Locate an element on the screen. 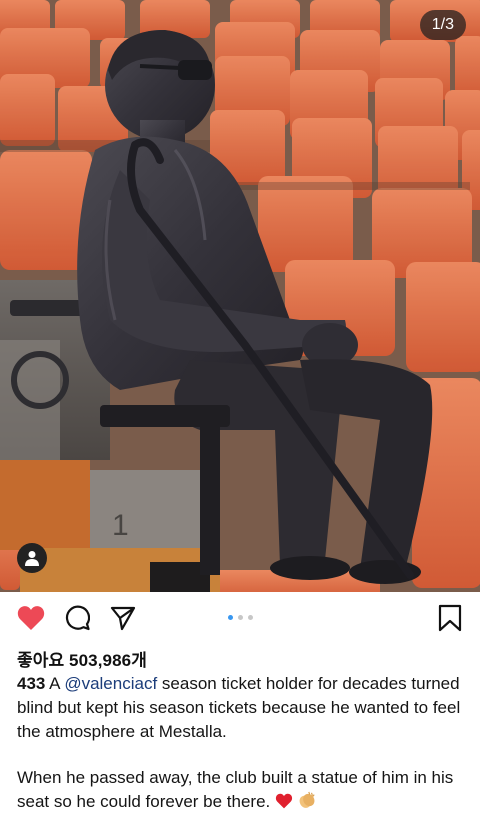 Image resolution: width=480 pixels, height=816 pixels. page-indicator: 1/3 is located at coordinates (442, 25).